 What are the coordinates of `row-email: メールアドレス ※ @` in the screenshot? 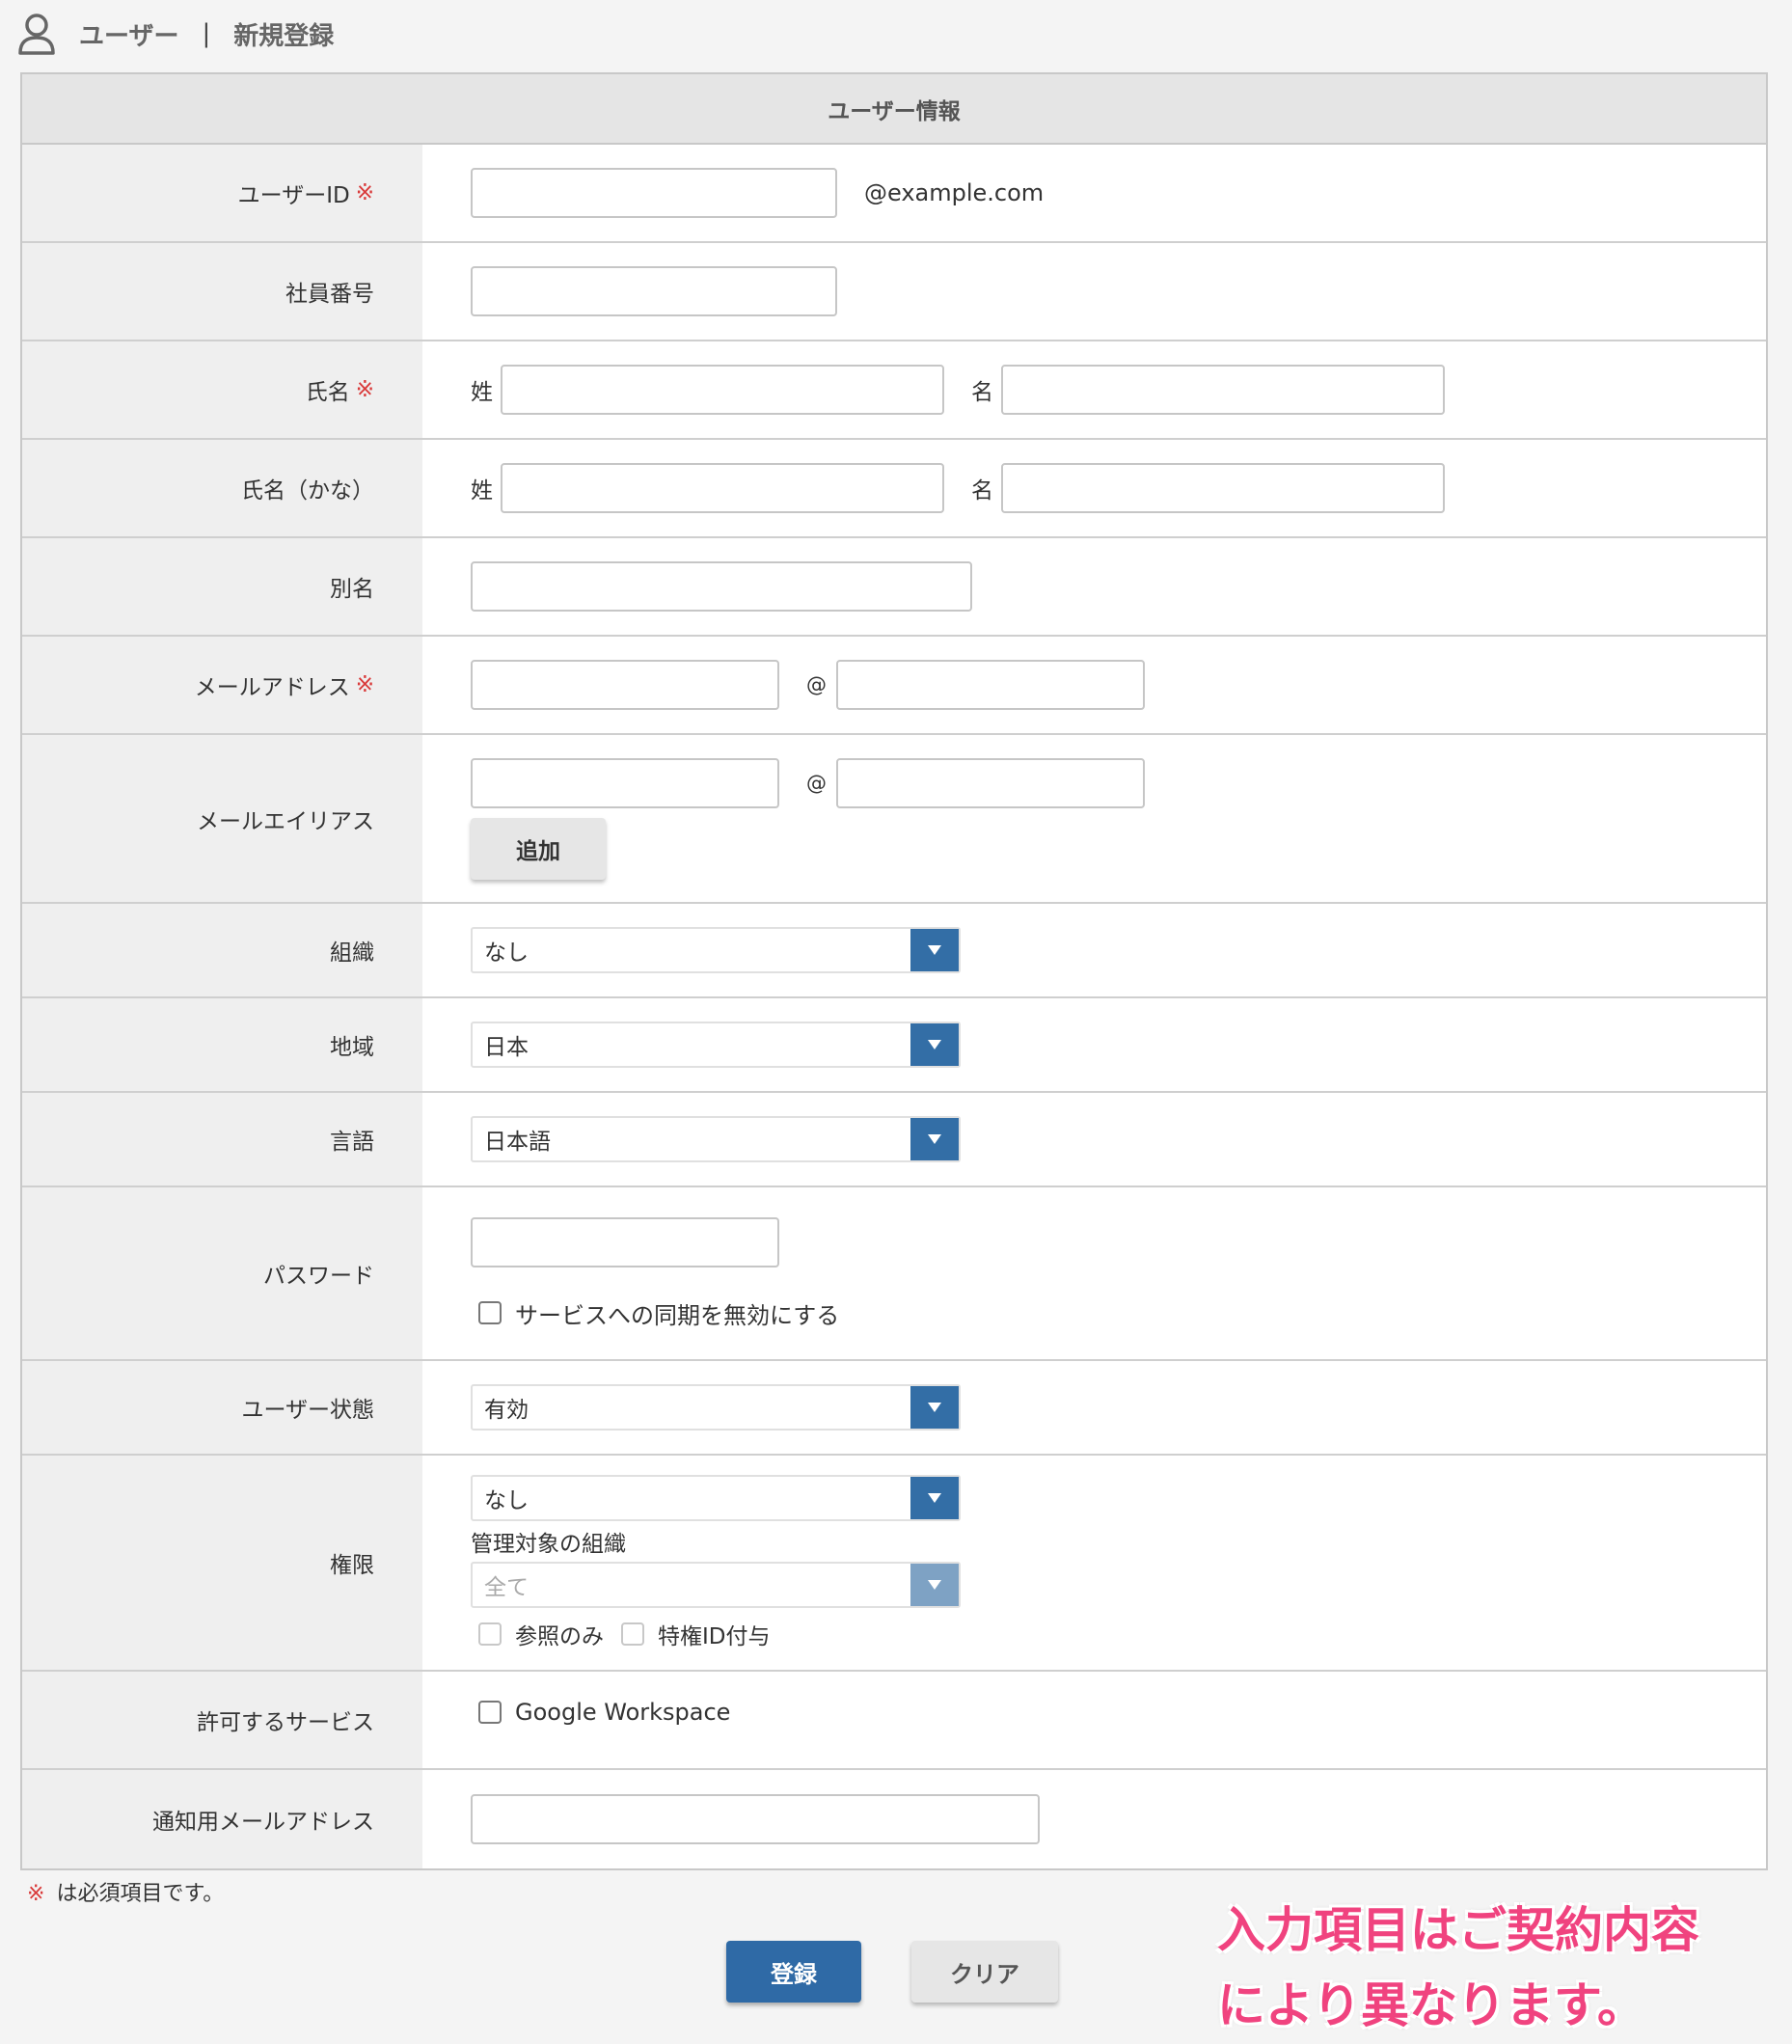 It's located at (894, 686).